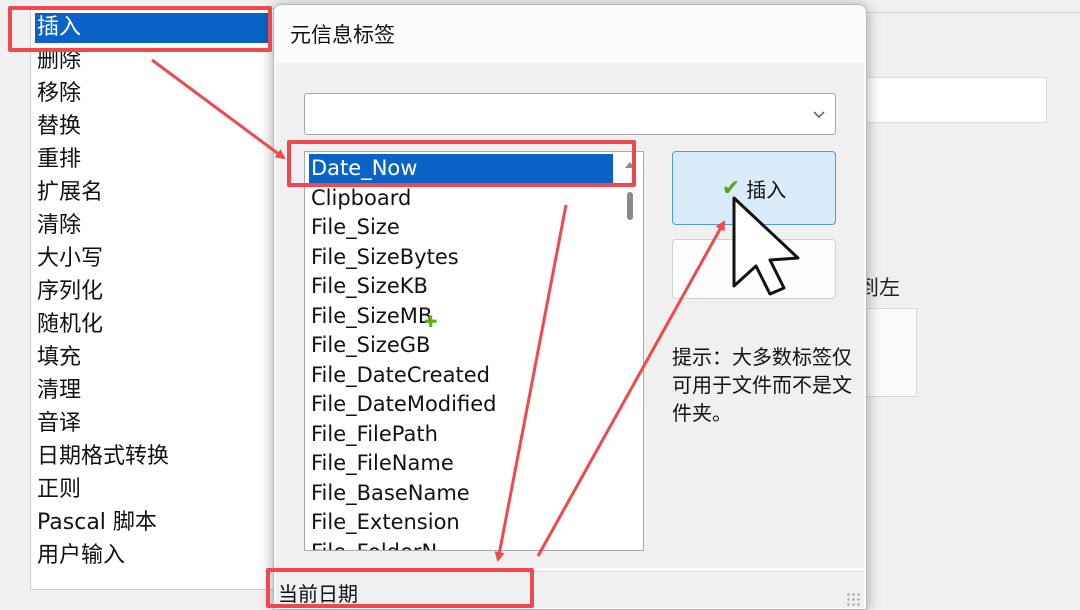 Image resolution: width=1080 pixels, height=610 pixels. What do you see at coordinates (819, 114) in the screenshot?
I see `chevron-down-icon` at bounding box center [819, 114].